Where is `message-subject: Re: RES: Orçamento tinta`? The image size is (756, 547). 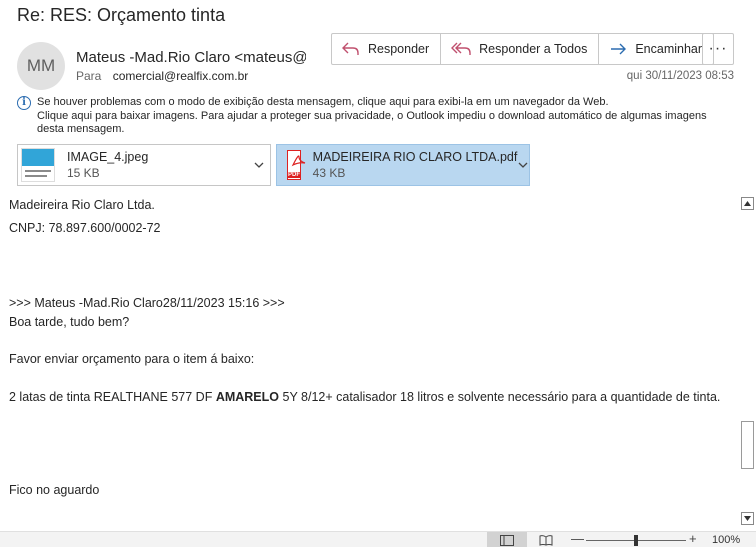
message-subject: Re: RES: Orçamento tinta is located at coordinates (121, 15).